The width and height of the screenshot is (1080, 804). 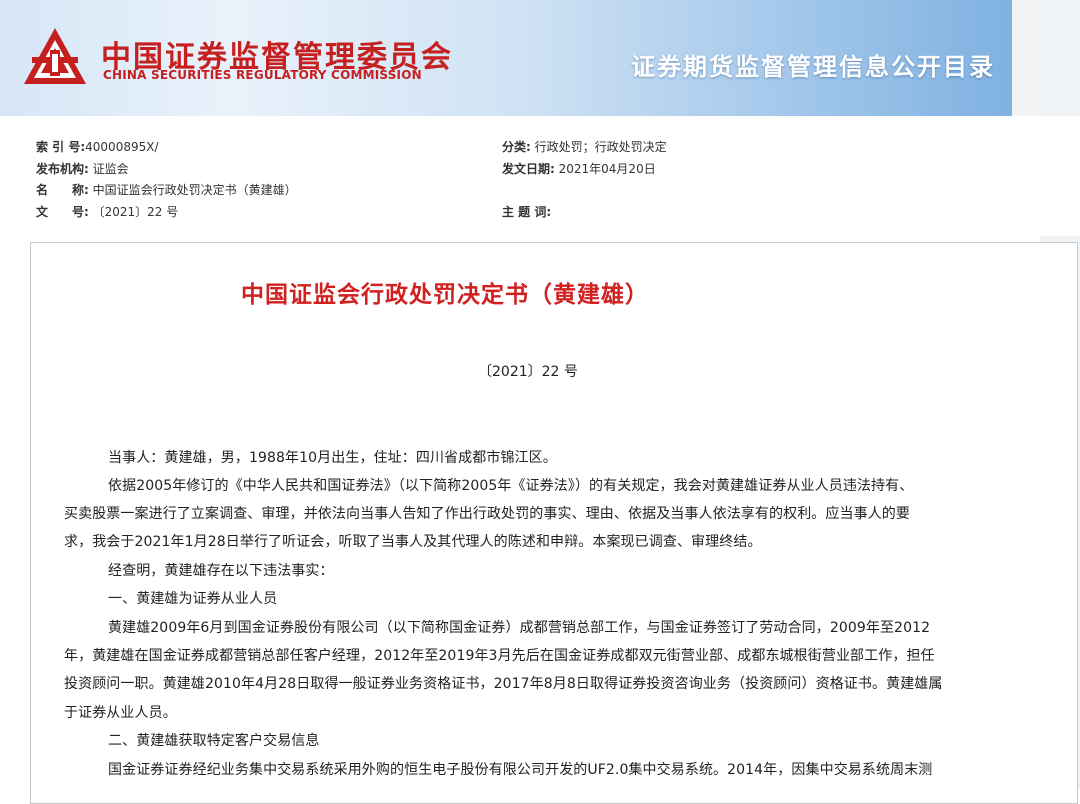 I want to click on meta-category-value: 行政处罚；行政处罚决定, so click(x=598, y=147).